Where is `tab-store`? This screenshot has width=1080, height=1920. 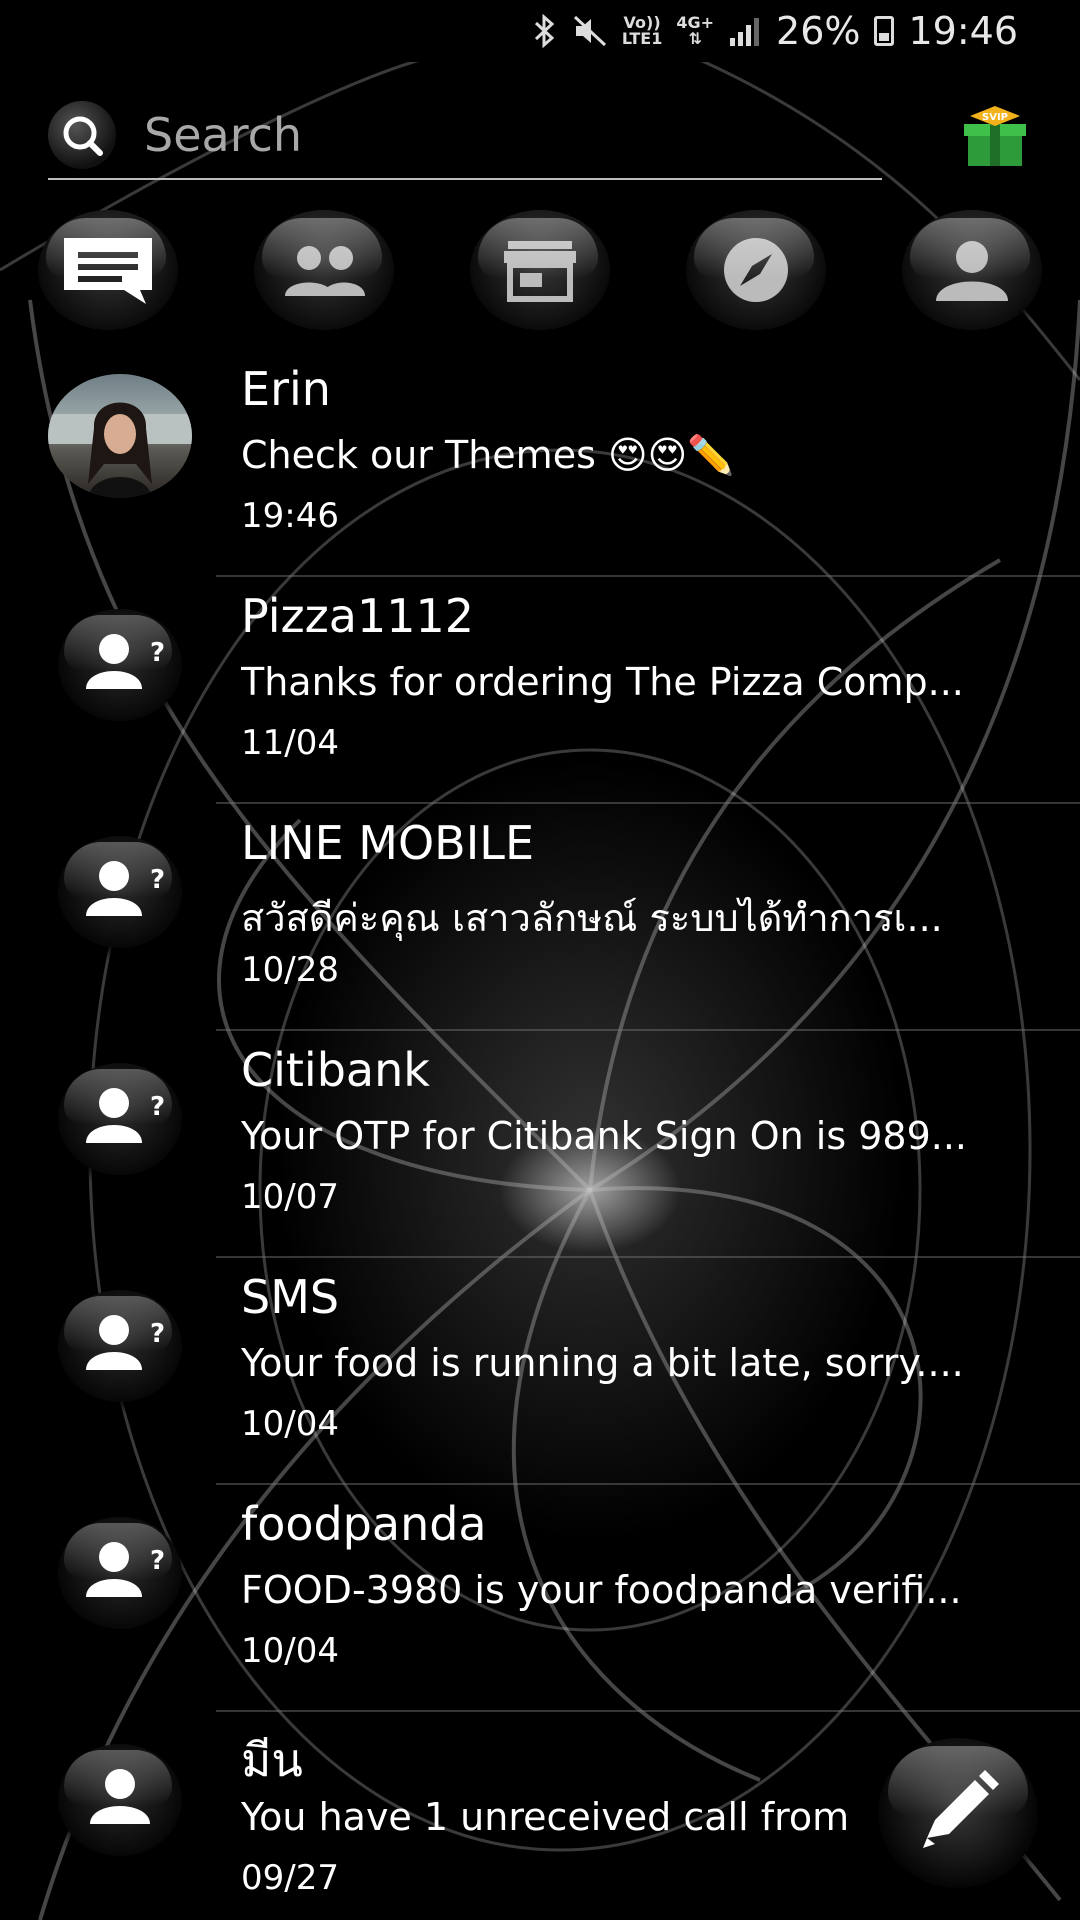 tab-store is located at coordinates (540, 270).